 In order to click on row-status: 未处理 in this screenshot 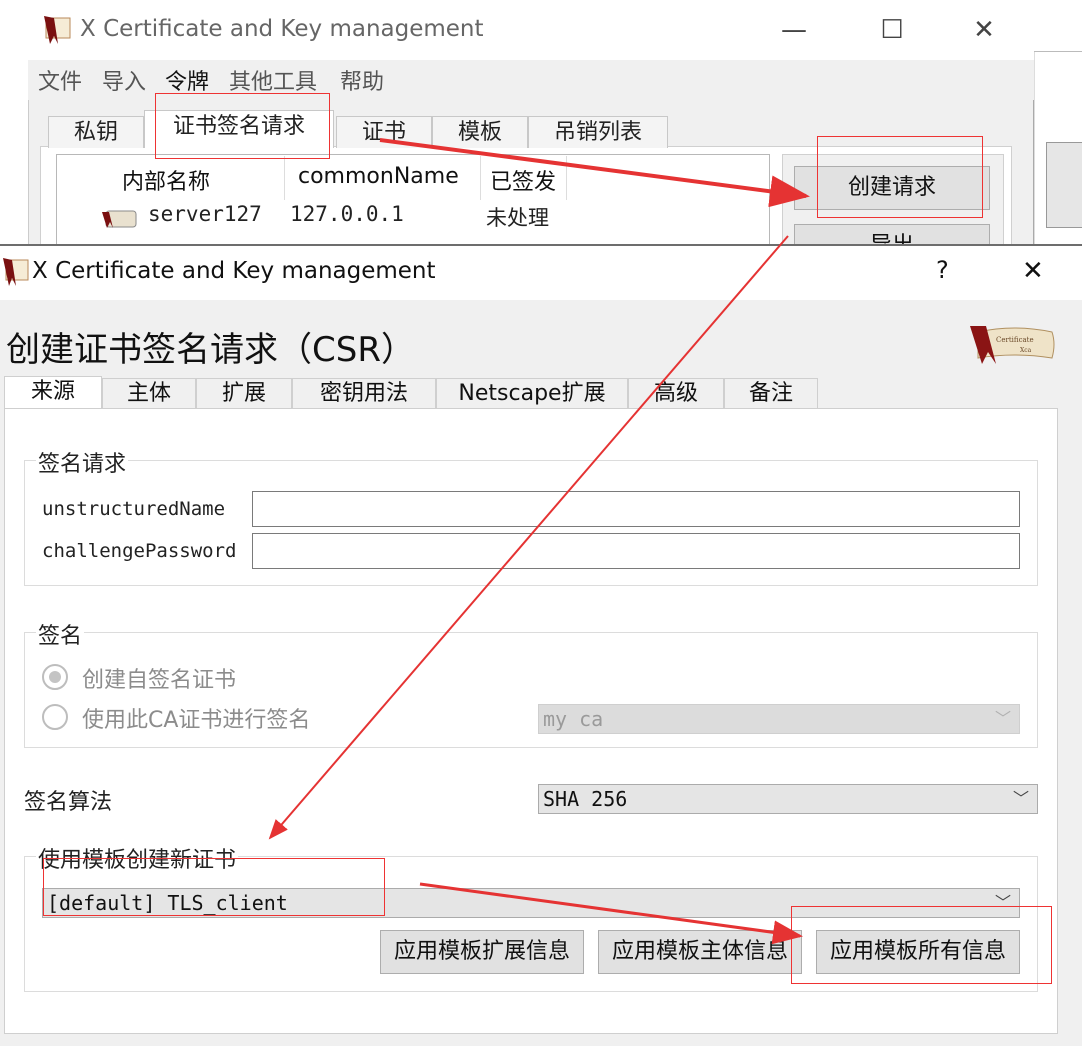, I will do `click(517, 217)`.